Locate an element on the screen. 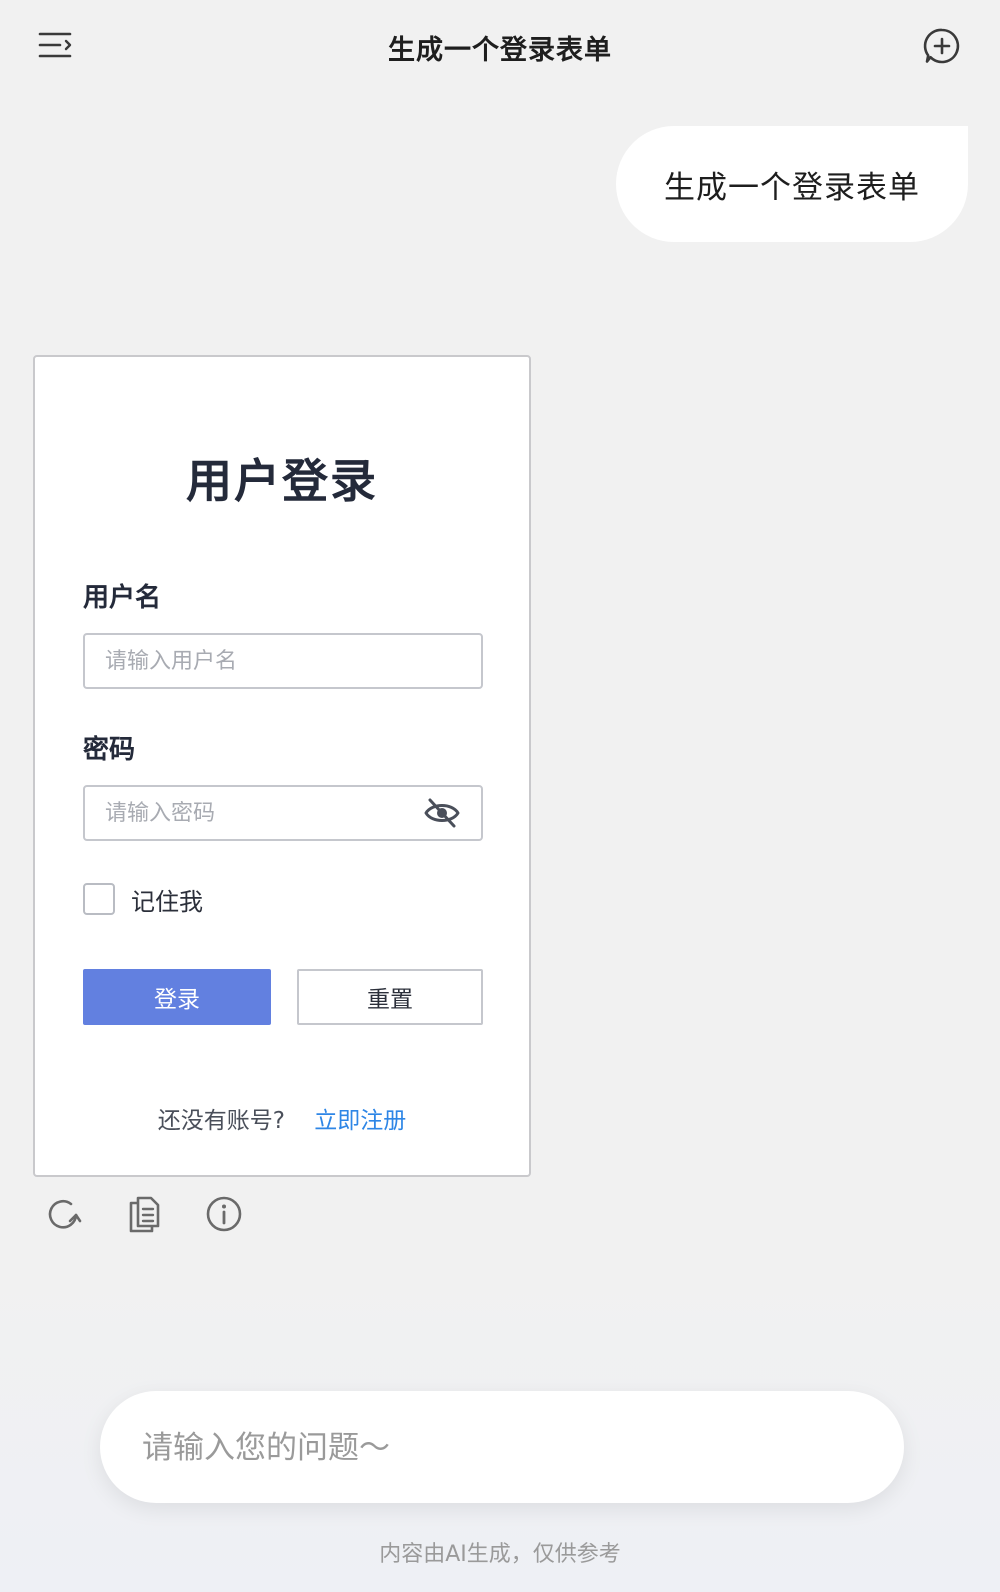 This screenshot has width=1000, height=1592. password-label: 密码 is located at coordinates (109, 750).